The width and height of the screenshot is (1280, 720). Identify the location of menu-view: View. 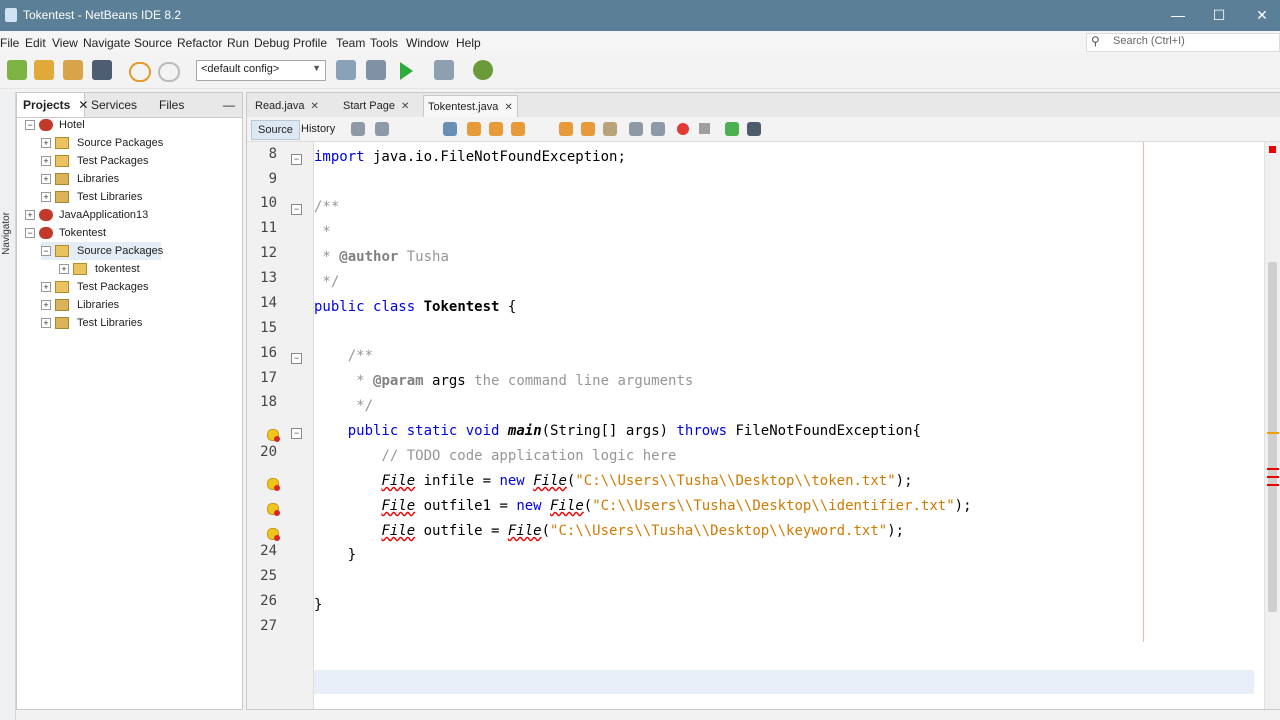
(65, 43).